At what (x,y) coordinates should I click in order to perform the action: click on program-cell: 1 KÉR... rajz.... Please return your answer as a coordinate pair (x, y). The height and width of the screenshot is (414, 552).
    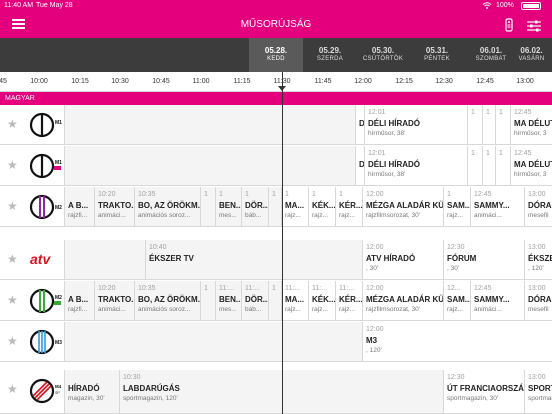
    Looking at the image, I should click on (349, 206).